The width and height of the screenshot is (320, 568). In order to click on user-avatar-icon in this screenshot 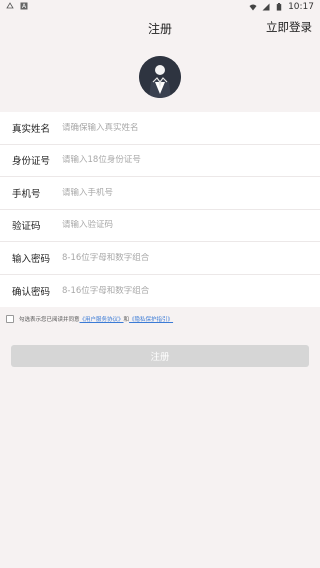, I will do `click(160, 77)`.